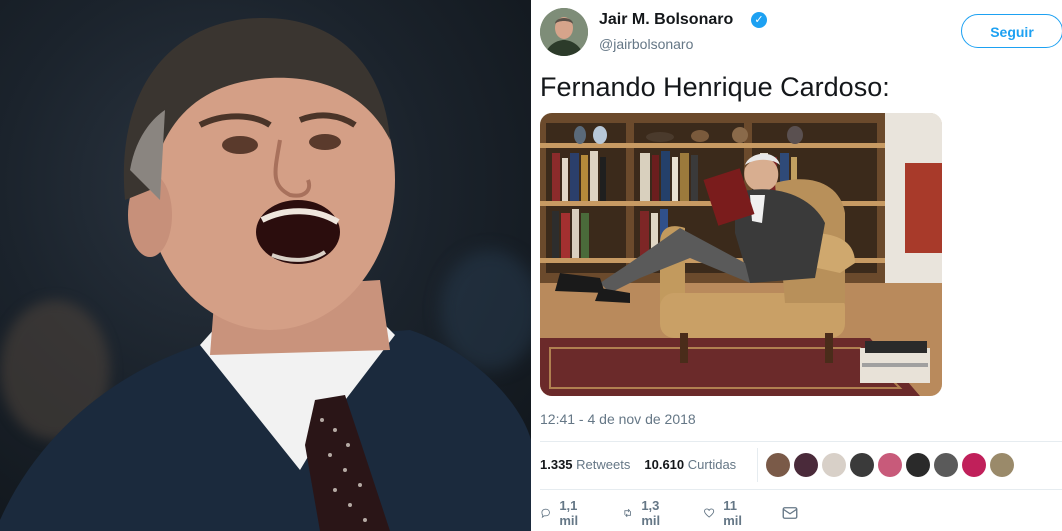 This screenshot has width=1062, height=531. I want to click on likes-stat: 10.610 Curtidas, so click(690, 464).